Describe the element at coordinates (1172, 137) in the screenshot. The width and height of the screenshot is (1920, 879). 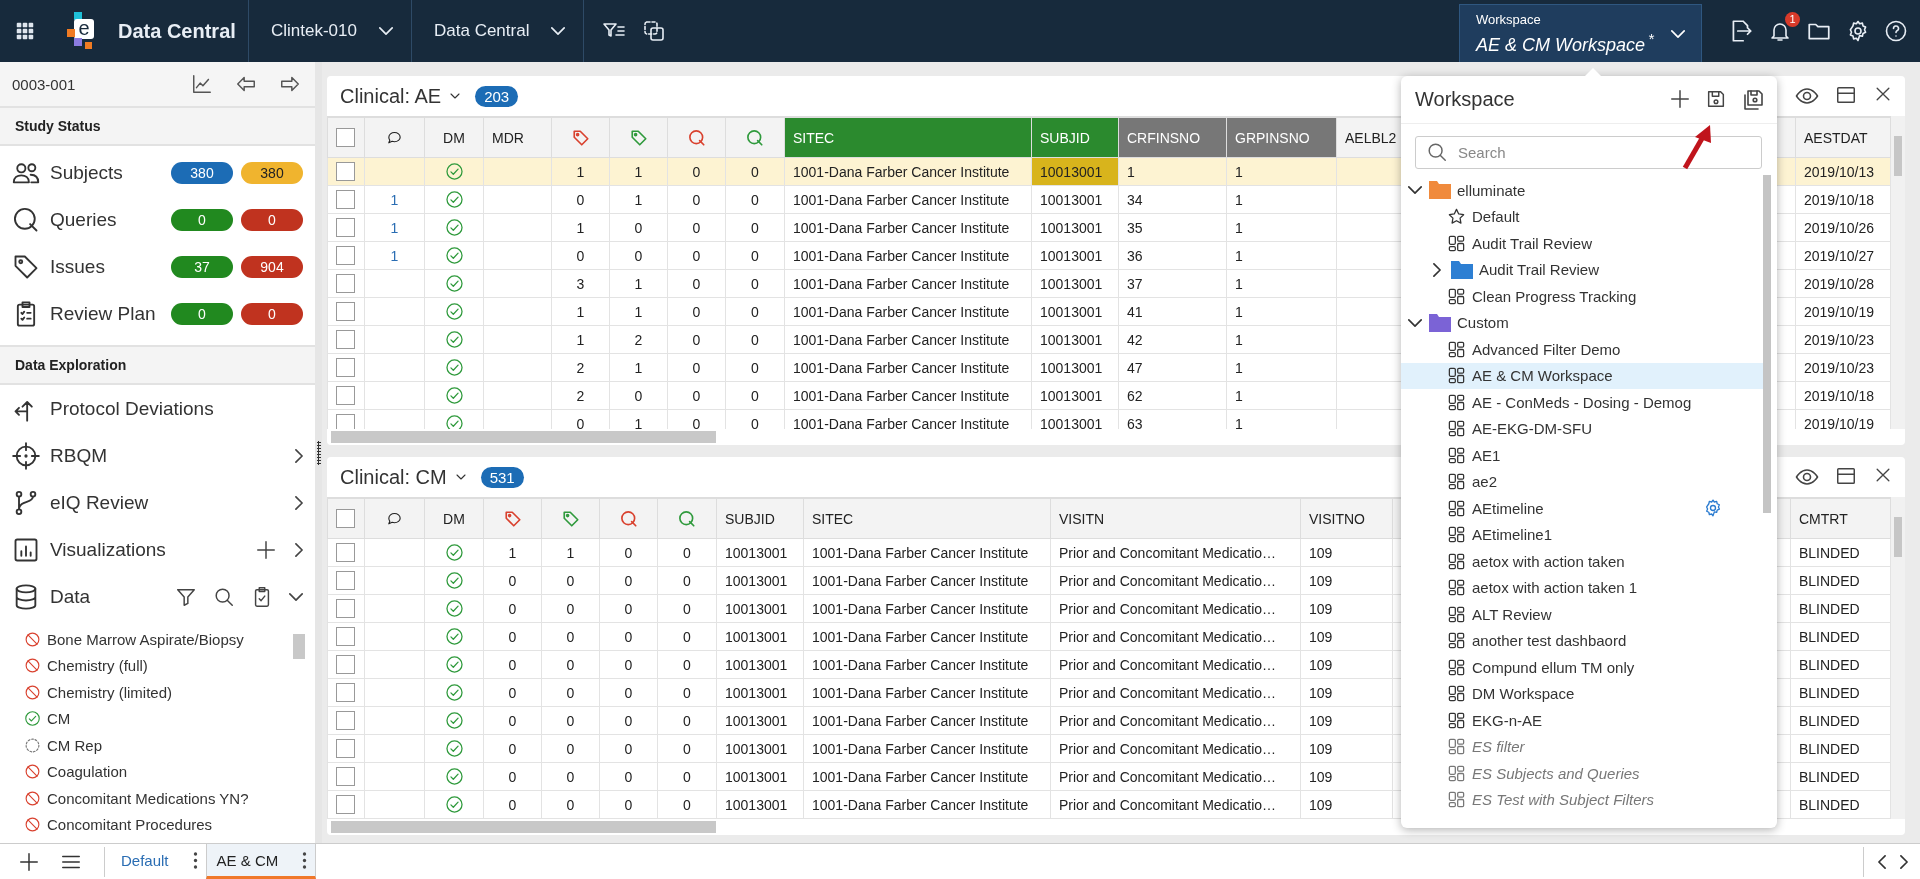
I see `column-header: CRFINSNO` at that location.